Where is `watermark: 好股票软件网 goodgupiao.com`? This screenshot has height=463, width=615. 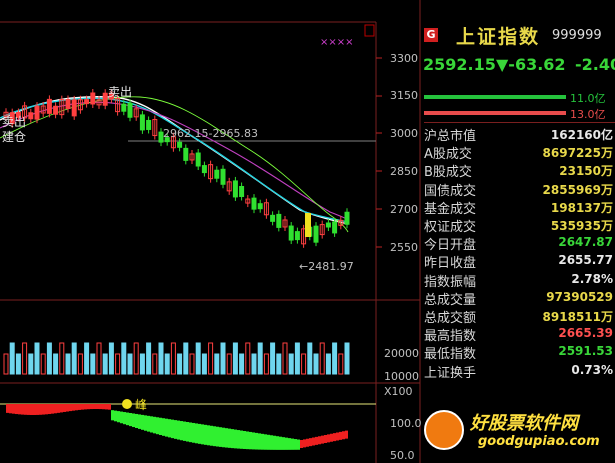
watermark: 好股票软件网 goodgupiao.com is located at coordinates (517, 434).